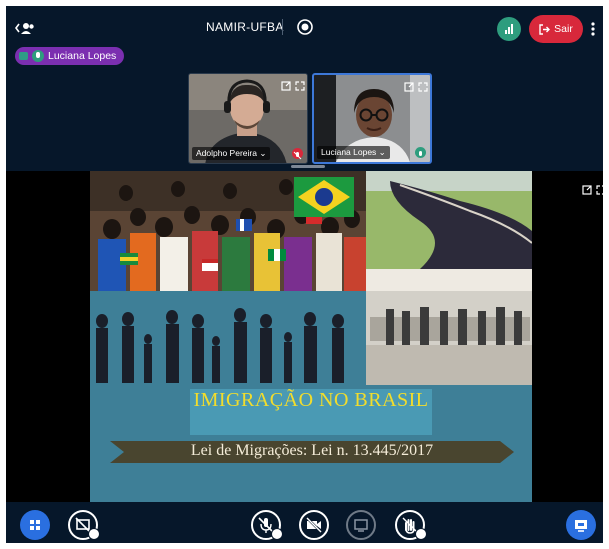  Describe the element at coordinates (308, 166) in the screenshot. I see `resize-handle` at that location.